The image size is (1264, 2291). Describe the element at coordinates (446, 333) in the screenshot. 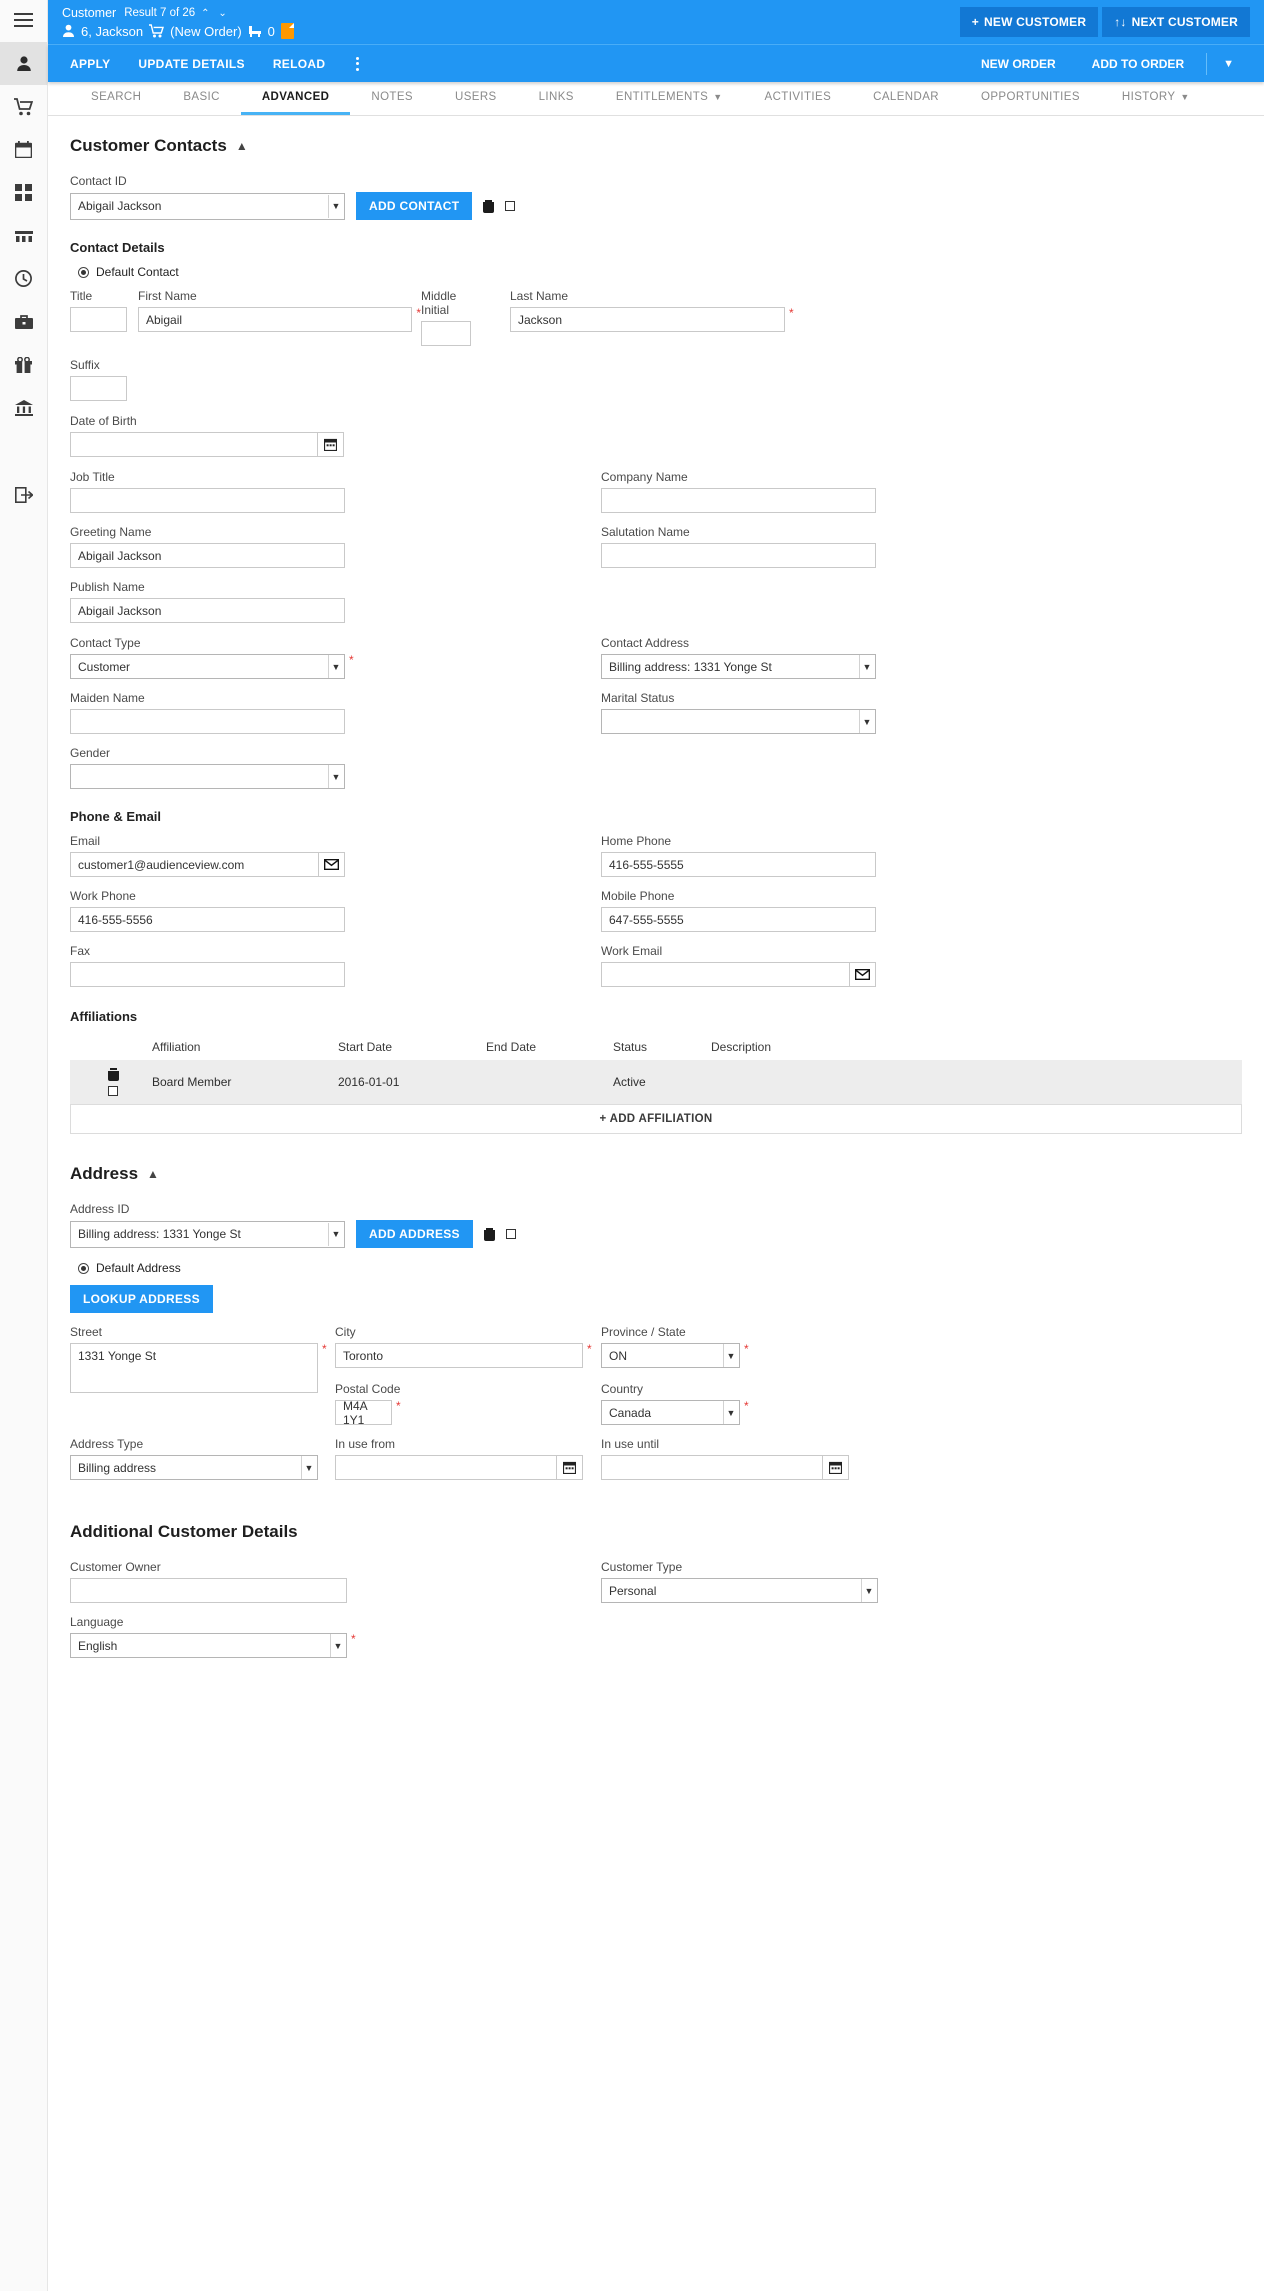

I see `middle-initial-input` at that location.